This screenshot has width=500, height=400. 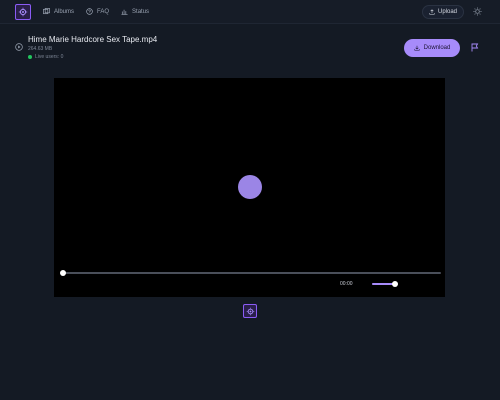 I want to click on download-button: Download, so click(x=432, y=48).